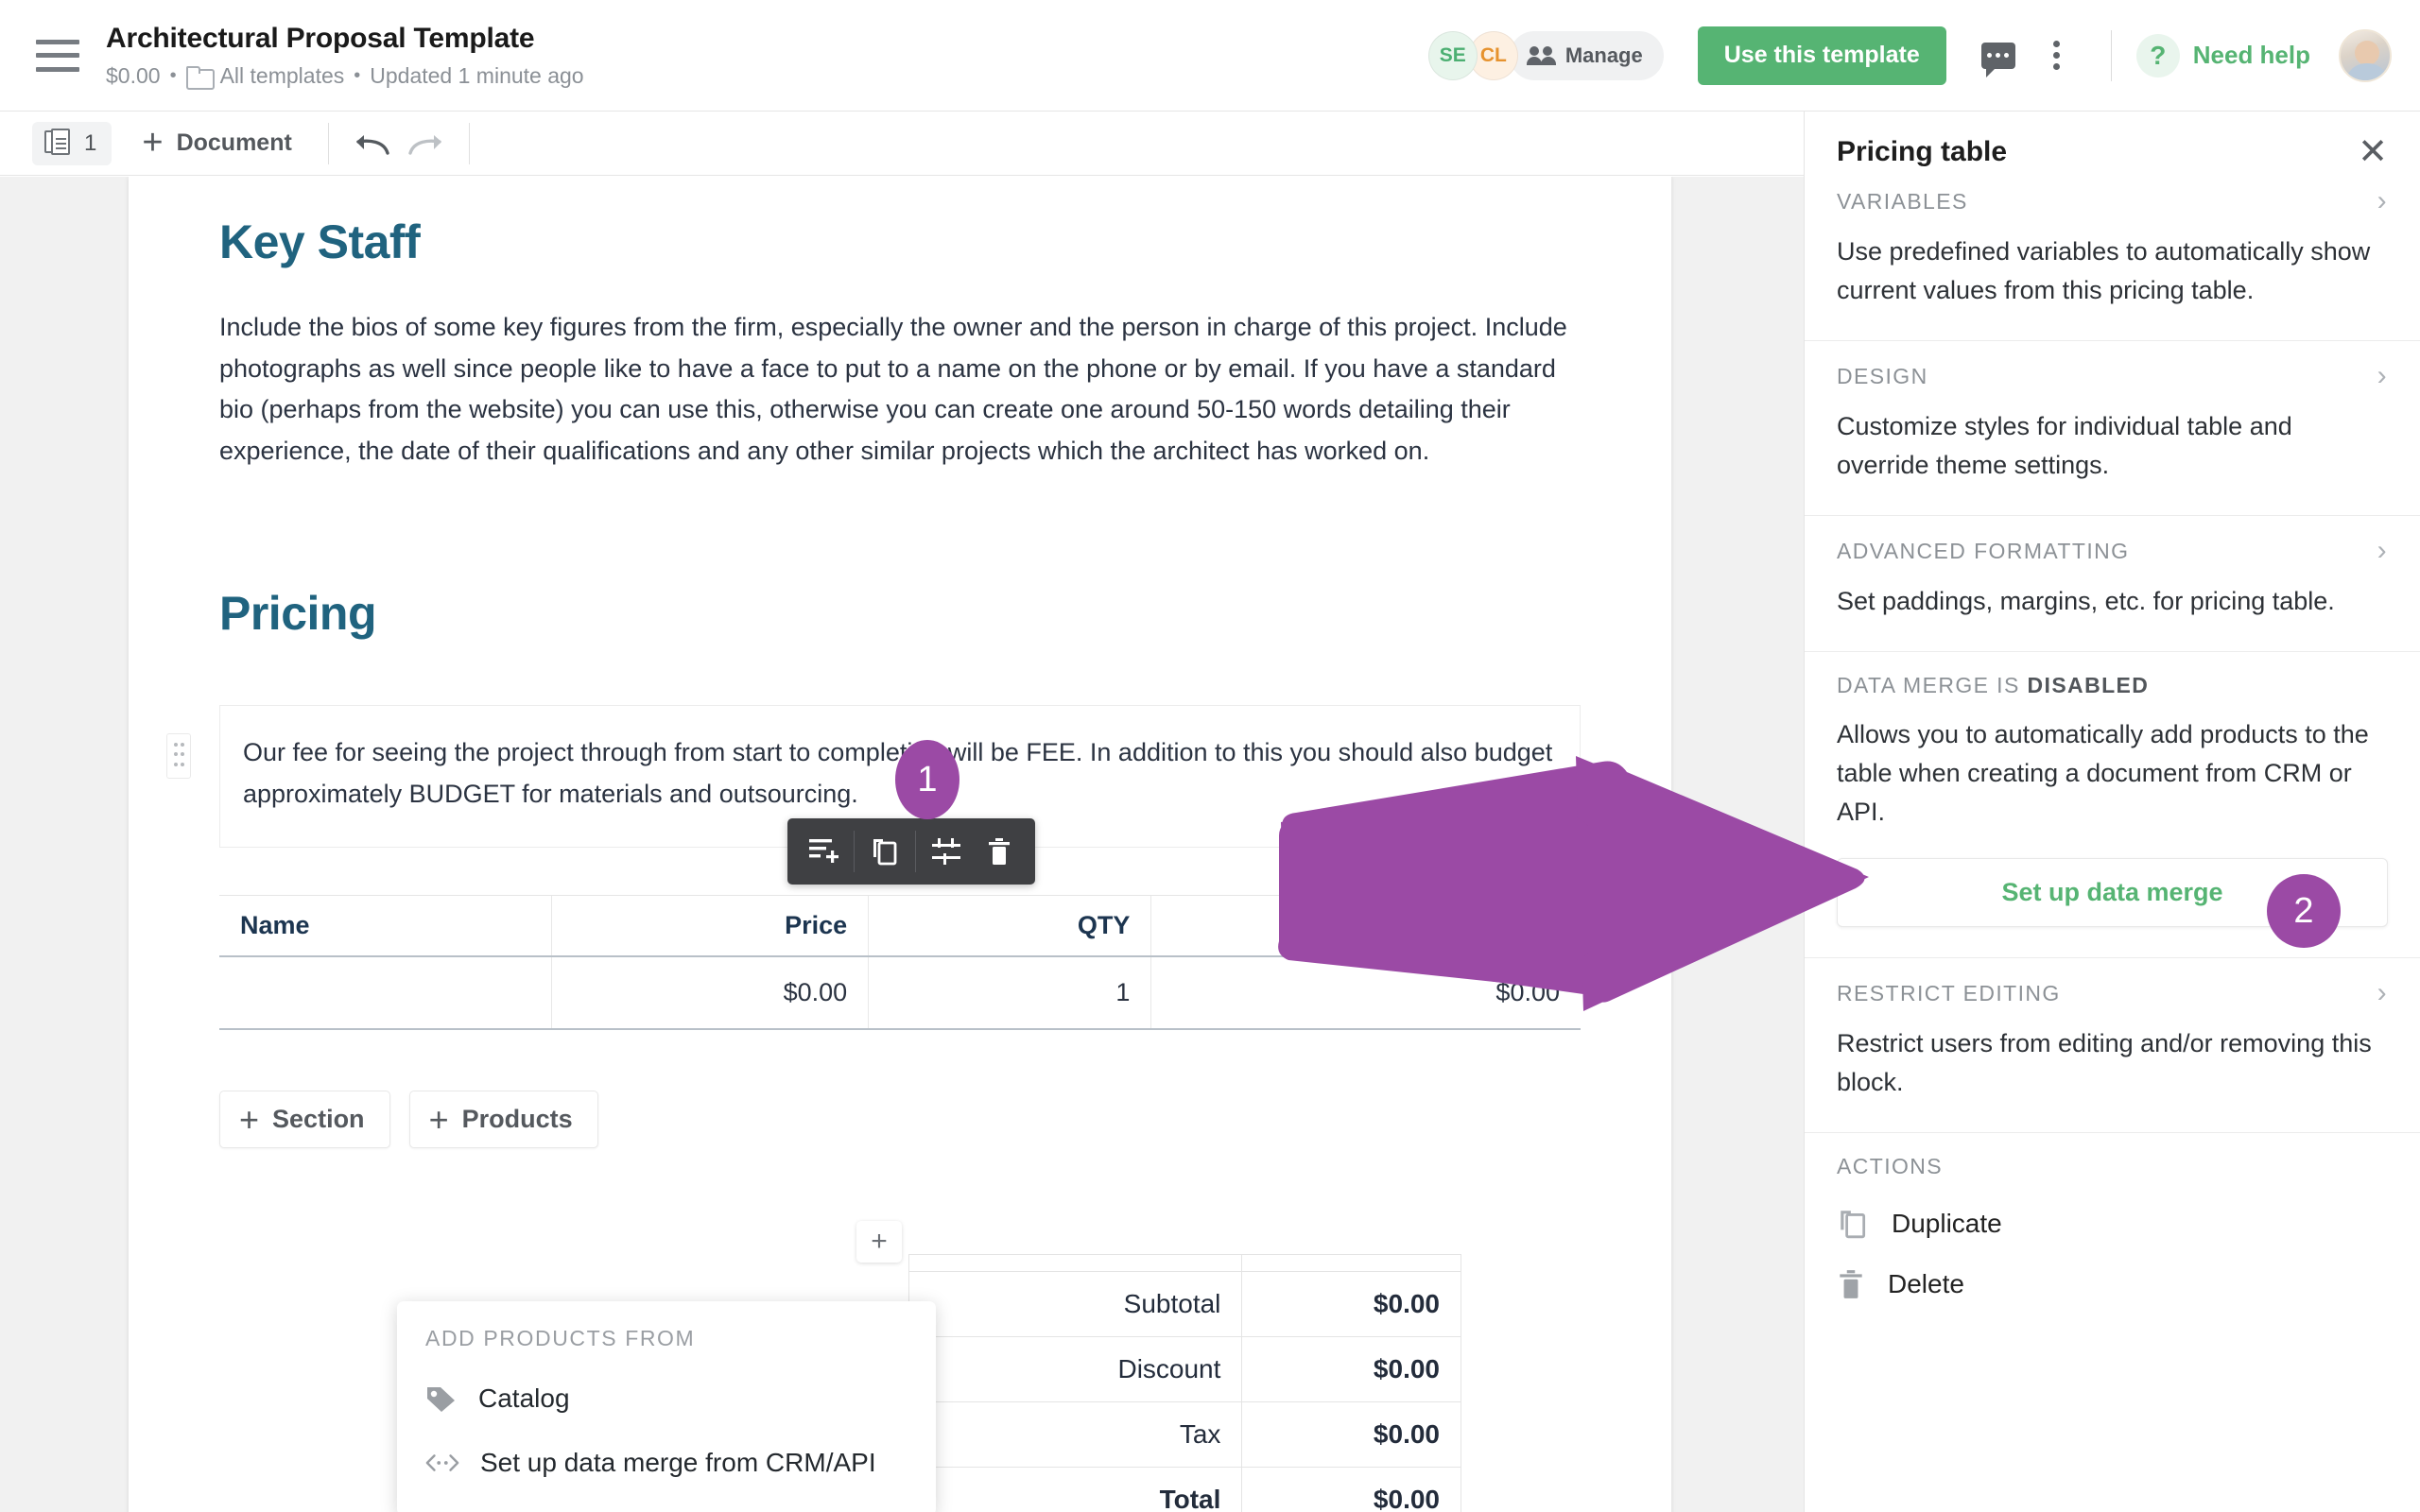  What do you see at coordinates (2366, 55) in the screenshot?
I see `user-avatar` at bounding box center [2366, 55].